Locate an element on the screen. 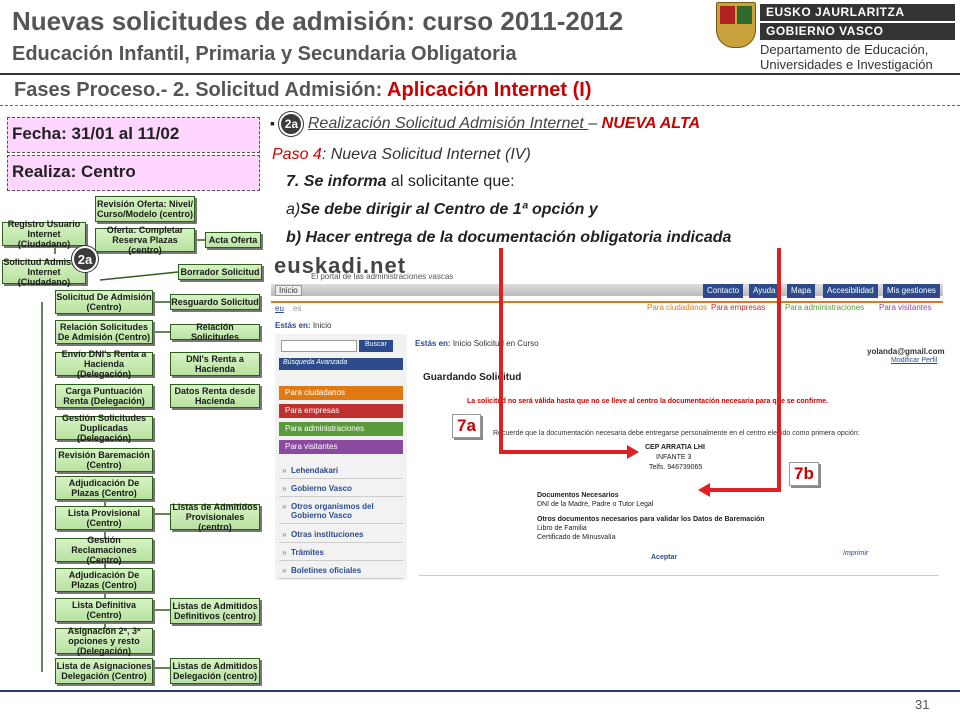 This screenshot has height=720, width=960. arrow-7b-vertical is located at coordinates (779, 370).